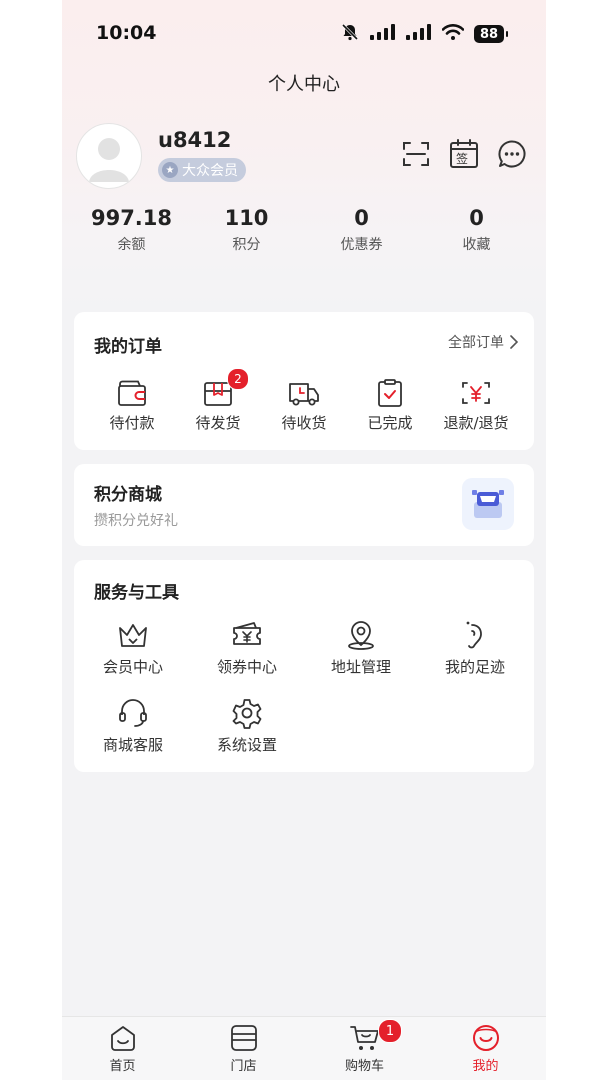  What do you see at coordinates (475, 635) in the screenshot?
I see `footprint-icon` at bounding box center [475, 635].